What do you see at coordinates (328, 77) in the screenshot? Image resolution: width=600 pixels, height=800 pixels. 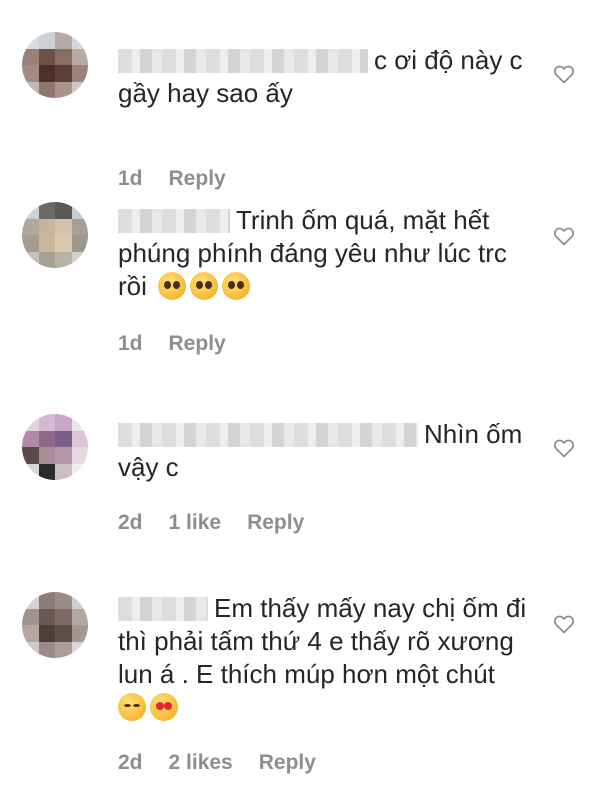 I see `comment-text: c ơi độ này c gầy hay sao ấy` at bounding box center [328, 77].